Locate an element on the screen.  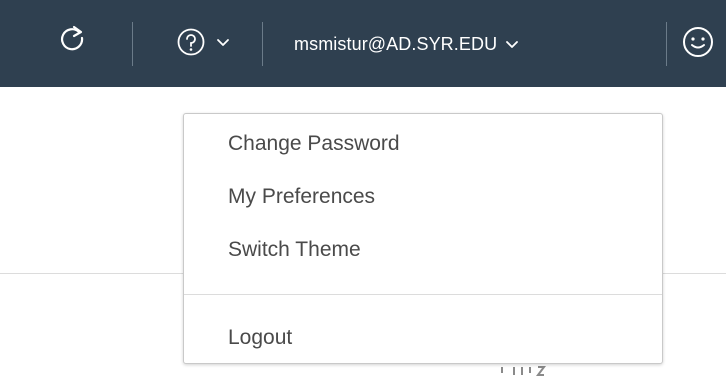
menu-item-label: Logout is located at coordinates (260, 337).